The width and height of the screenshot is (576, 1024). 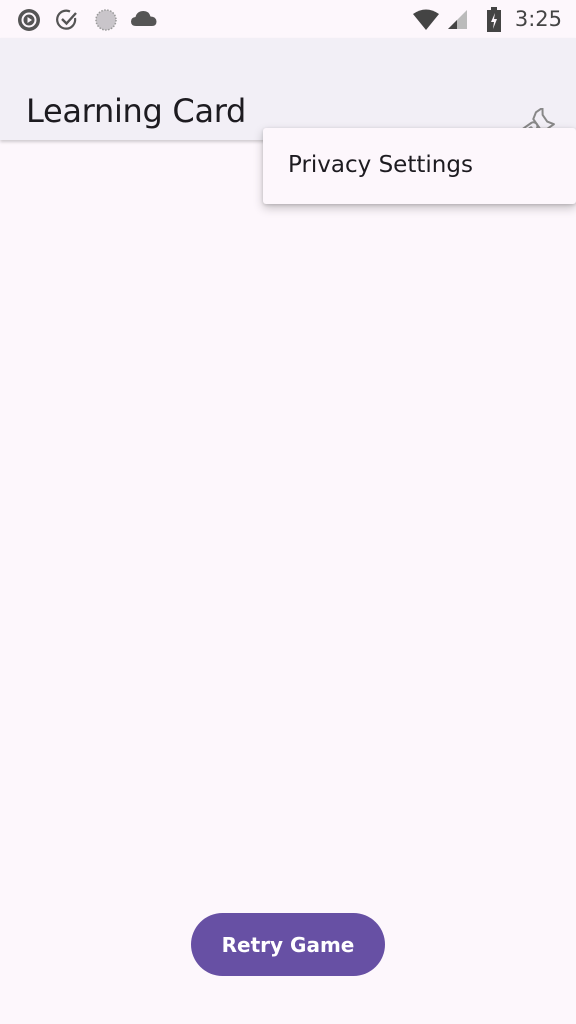 I want to click on check-circle-icon, so click(x=66, y=19).